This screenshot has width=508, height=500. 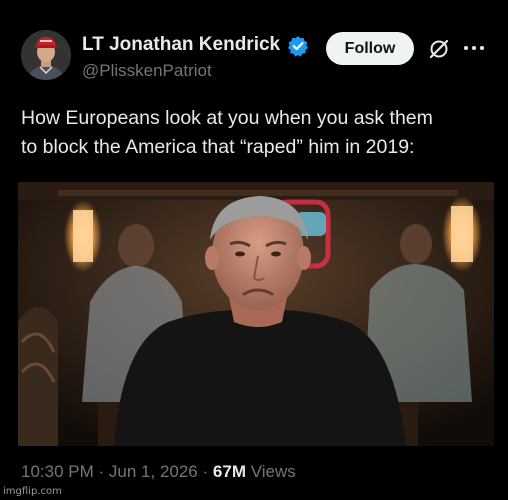 What do you see at coordinates (439, 49) in the screenshot?
I see `grok-icon` at bounding box center [439, 49].